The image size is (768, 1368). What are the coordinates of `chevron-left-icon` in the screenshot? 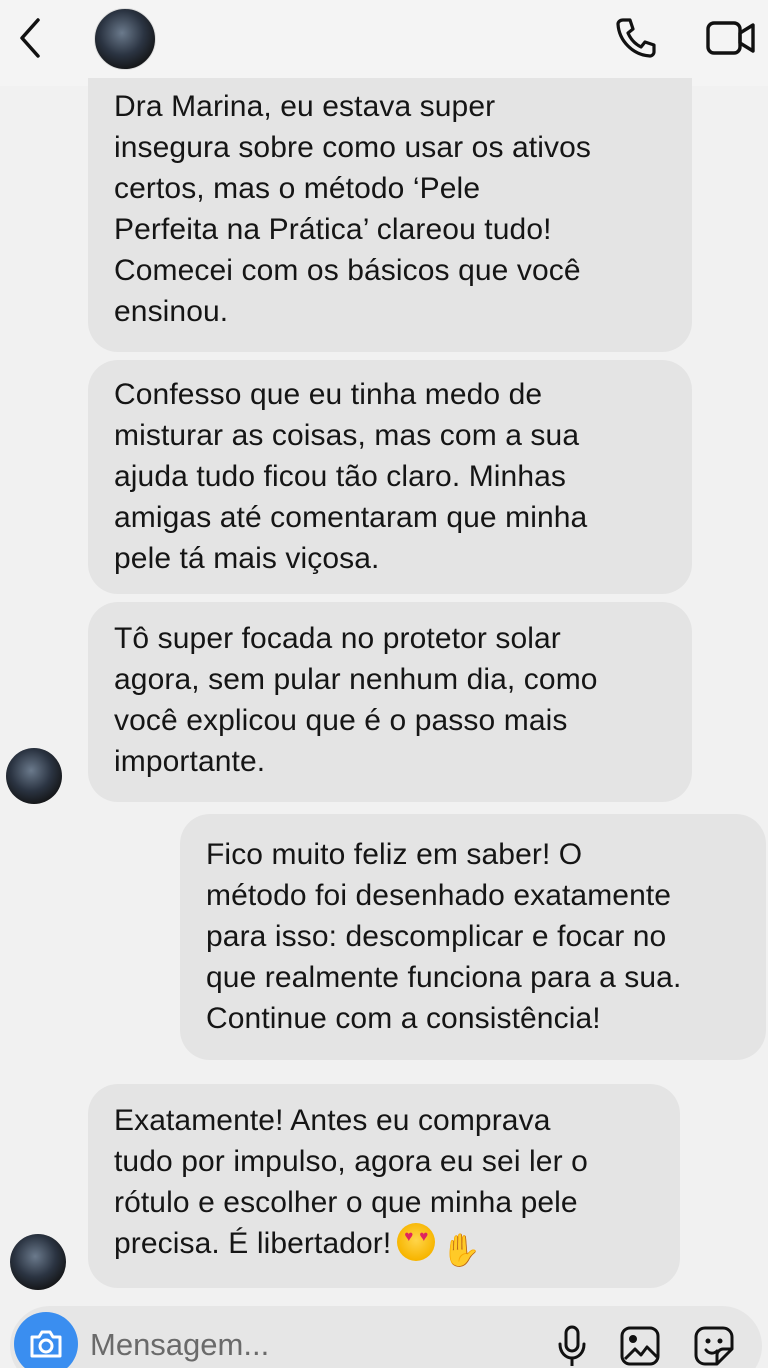 It's located at (30, 38).